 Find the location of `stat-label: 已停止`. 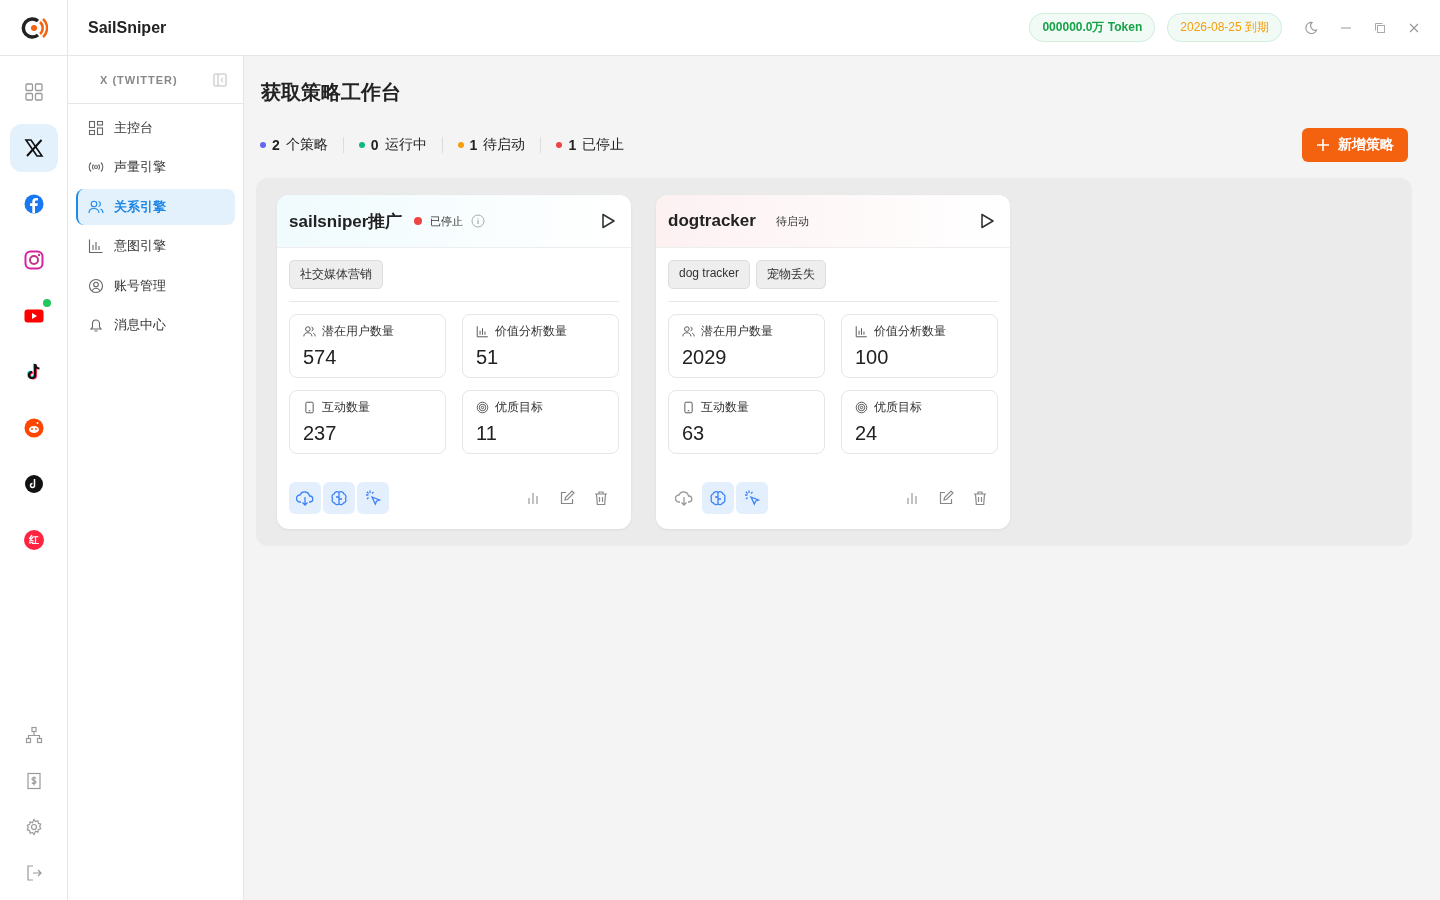

stat-label: 已停止 is located at coordinates (603, 145).